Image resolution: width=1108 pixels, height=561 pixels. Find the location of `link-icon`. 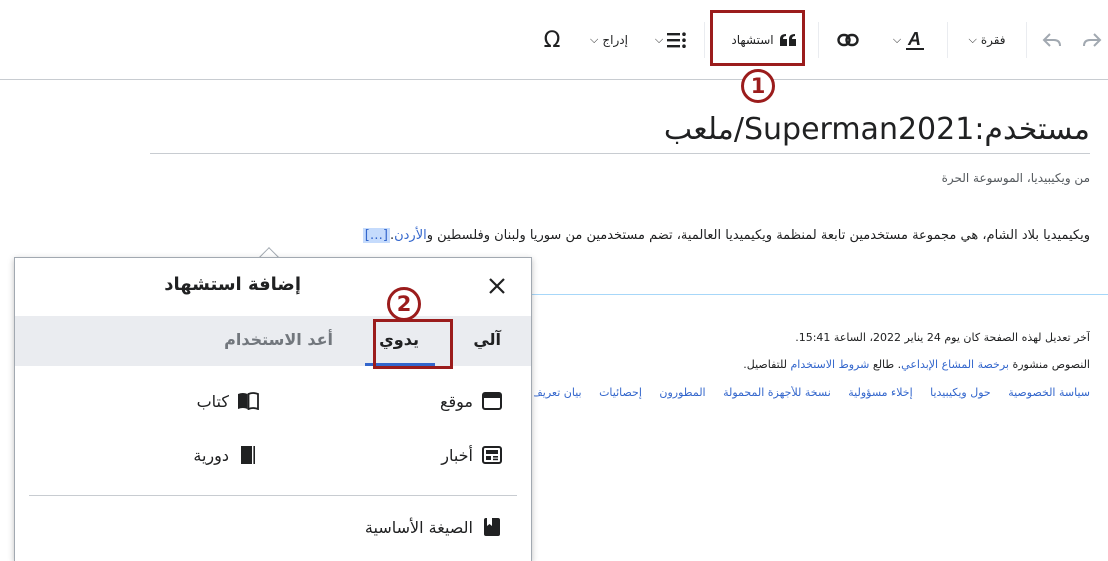

link-icon is located at coordinates (848, 40).